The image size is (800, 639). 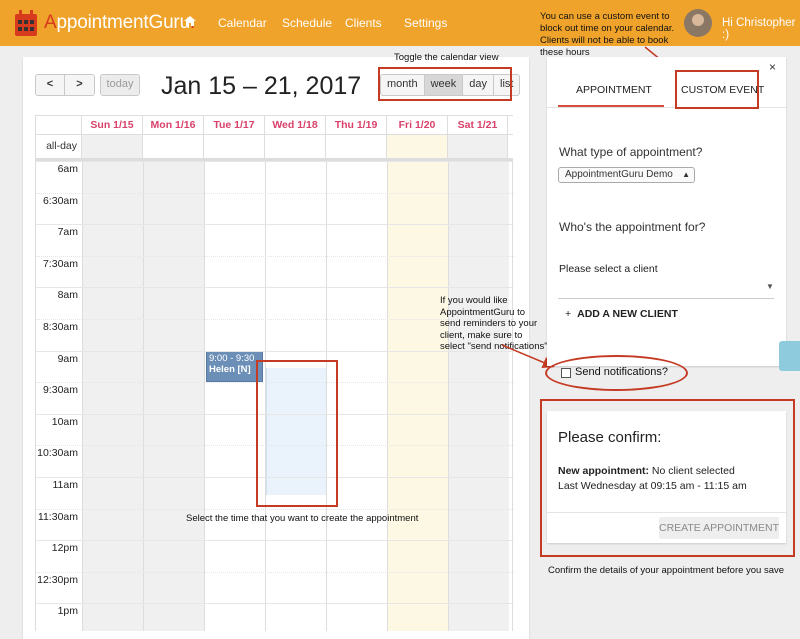 I want to click on time-selection-box, so click(x=297, y=433).